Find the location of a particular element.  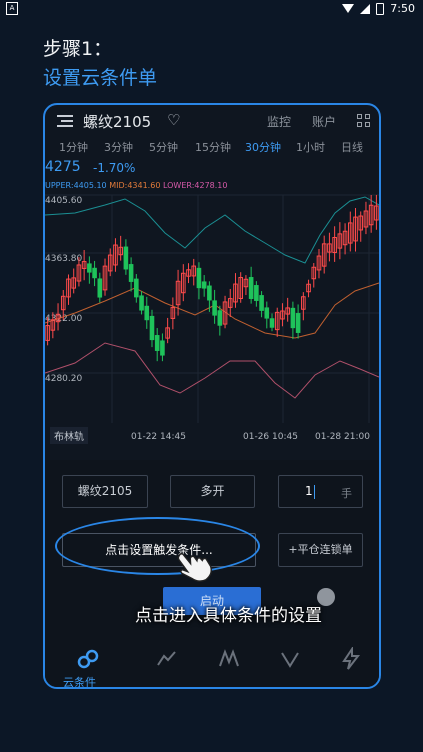

tab-cloud-orders: 云条件单 is located at coordinates (83, 667).